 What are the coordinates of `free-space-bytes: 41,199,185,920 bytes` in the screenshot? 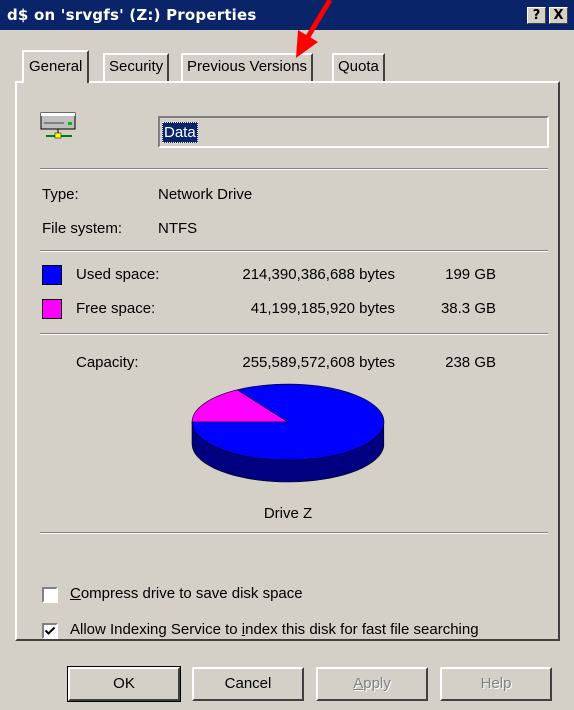 It's located at (322, 308).